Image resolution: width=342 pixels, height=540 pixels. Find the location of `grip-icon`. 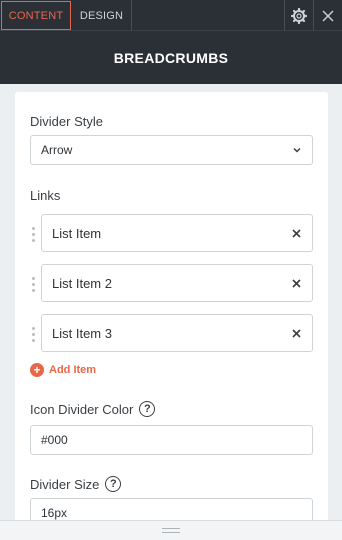

grip-icon is located at coordinates (171, 530).